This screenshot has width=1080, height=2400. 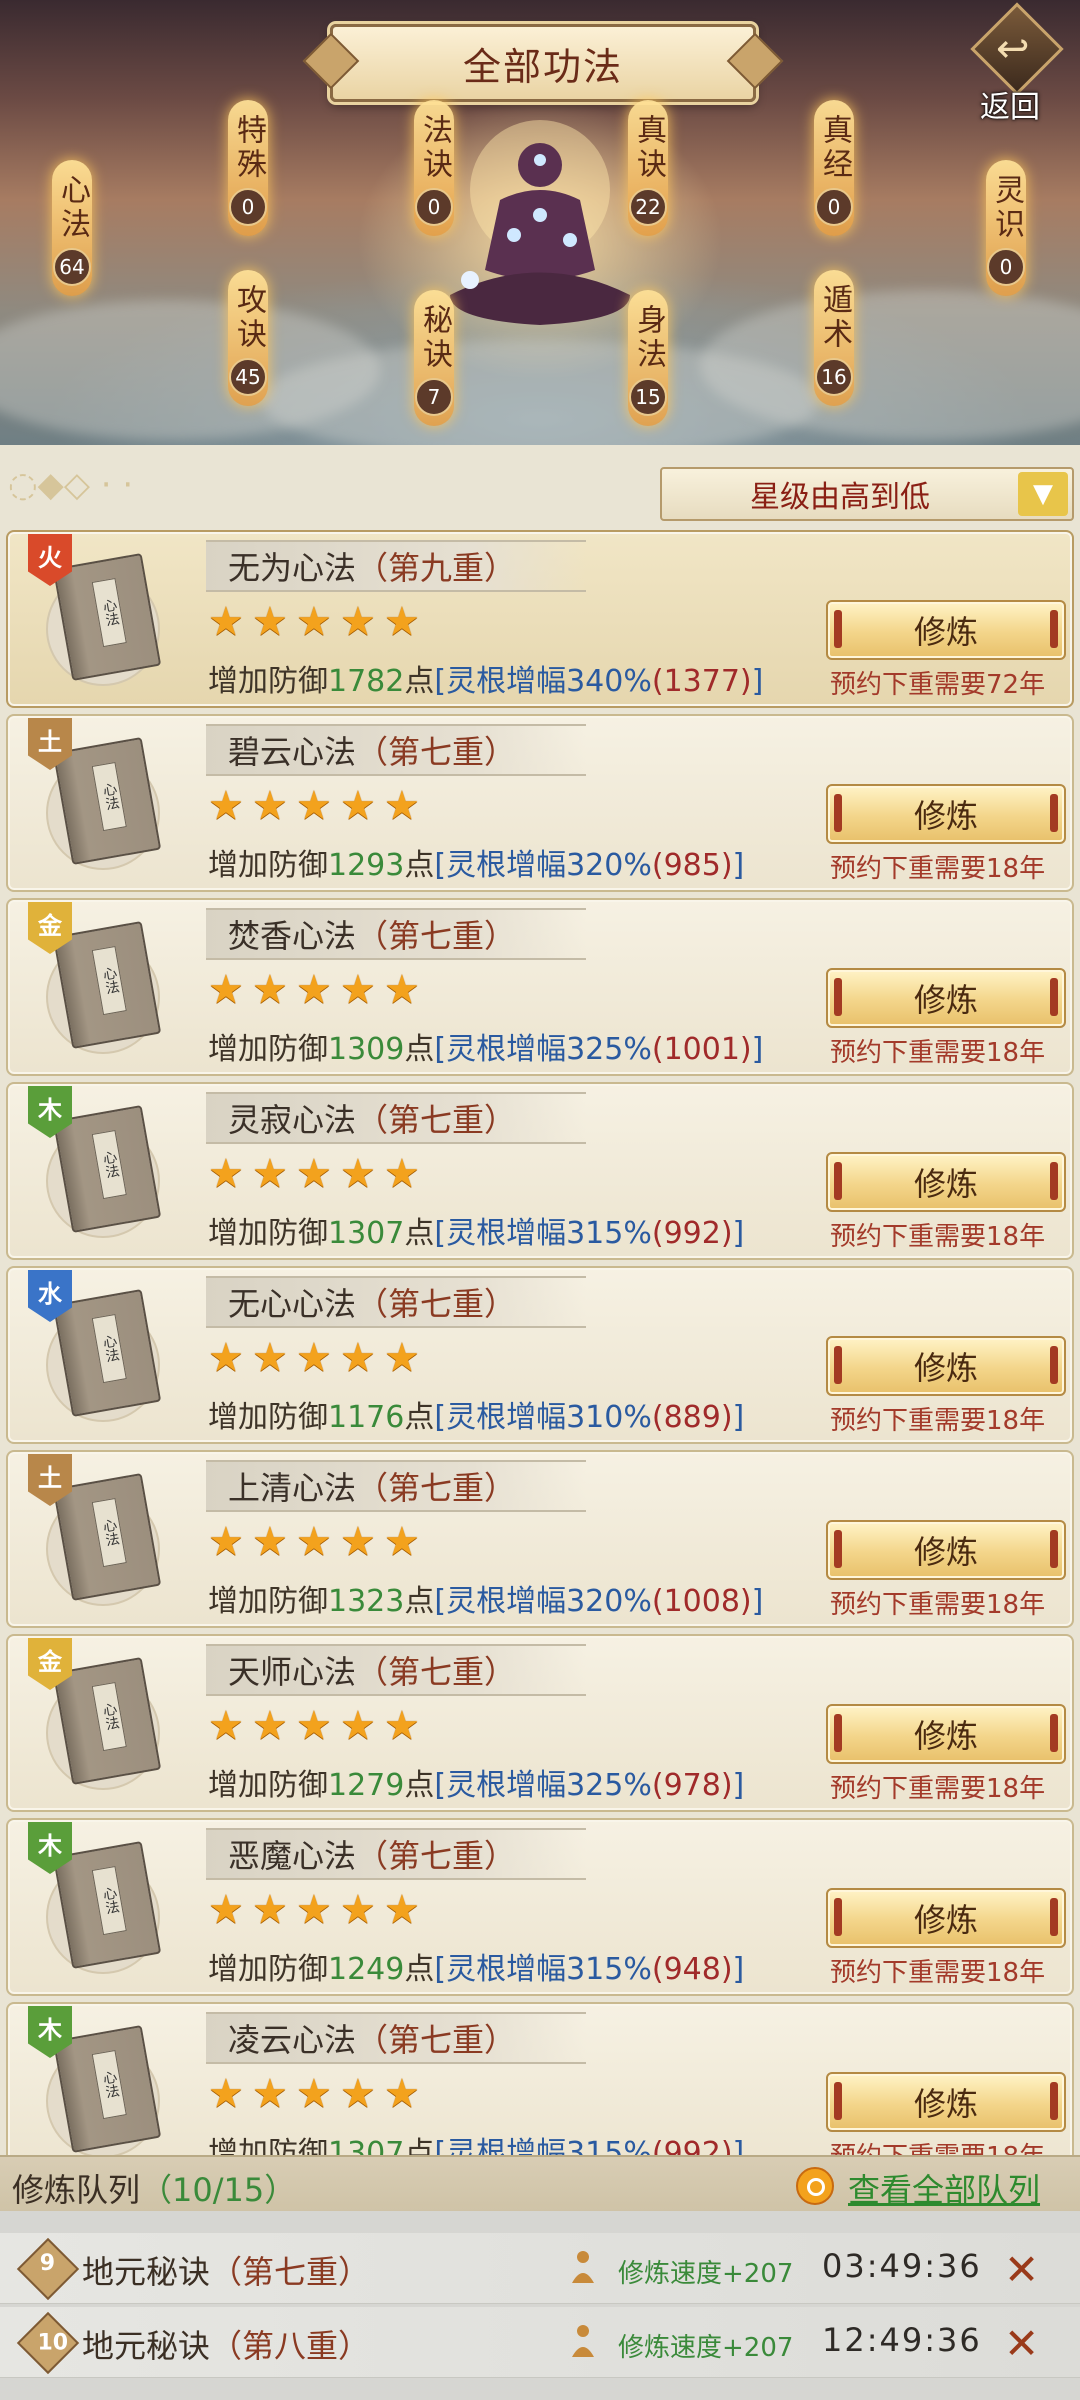 What do you see at coordinates (226, 2346) in the screenshot?
I see `queue-technique-name: 地元秘诀（第八重）` at bounding box center [226, 2346].